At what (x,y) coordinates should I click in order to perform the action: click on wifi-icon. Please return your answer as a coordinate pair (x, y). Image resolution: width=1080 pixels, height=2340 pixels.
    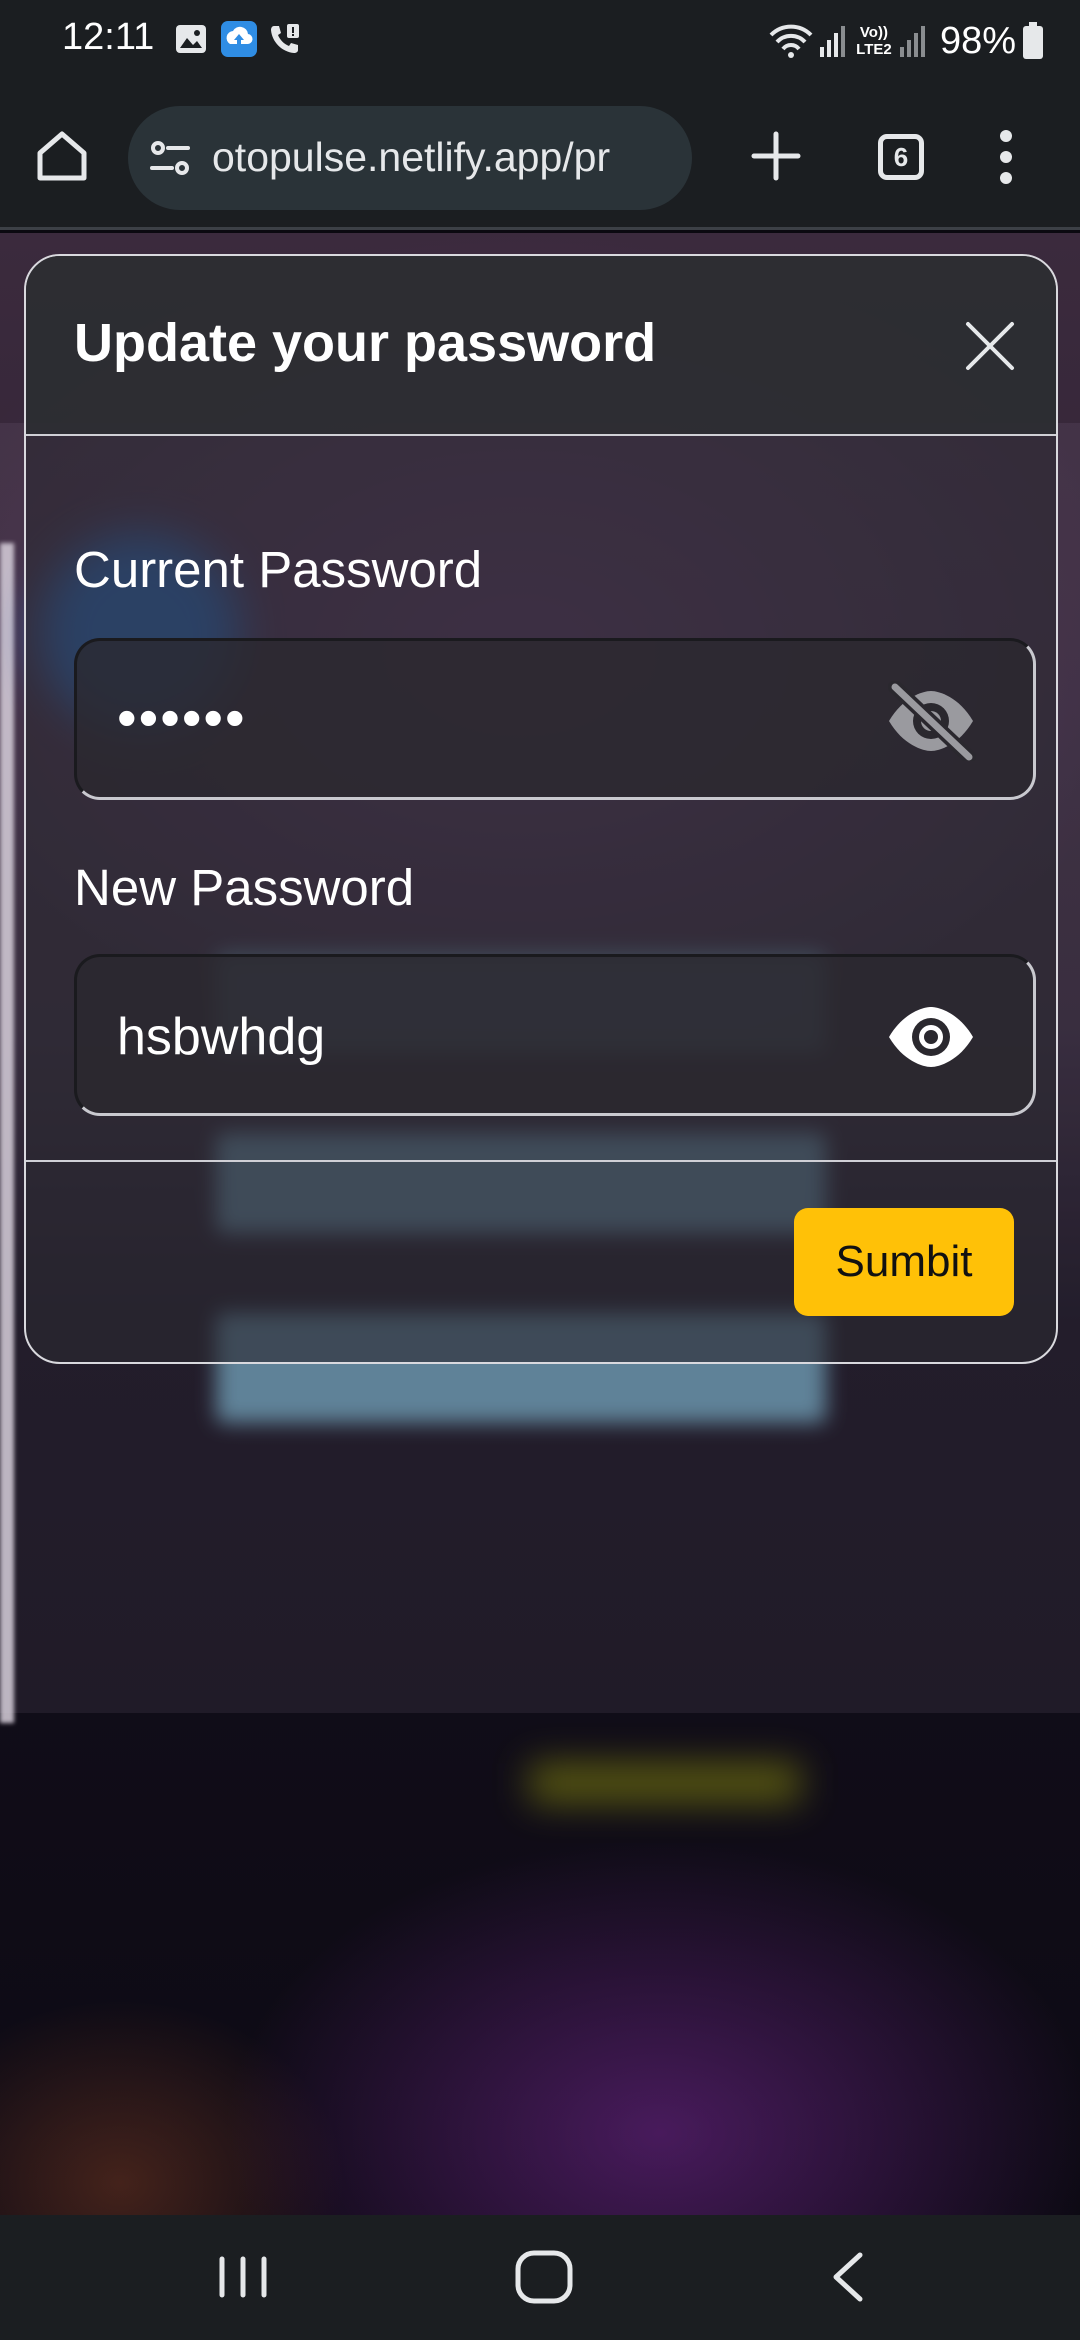
    Looking at the image, I should click on (791, 41).